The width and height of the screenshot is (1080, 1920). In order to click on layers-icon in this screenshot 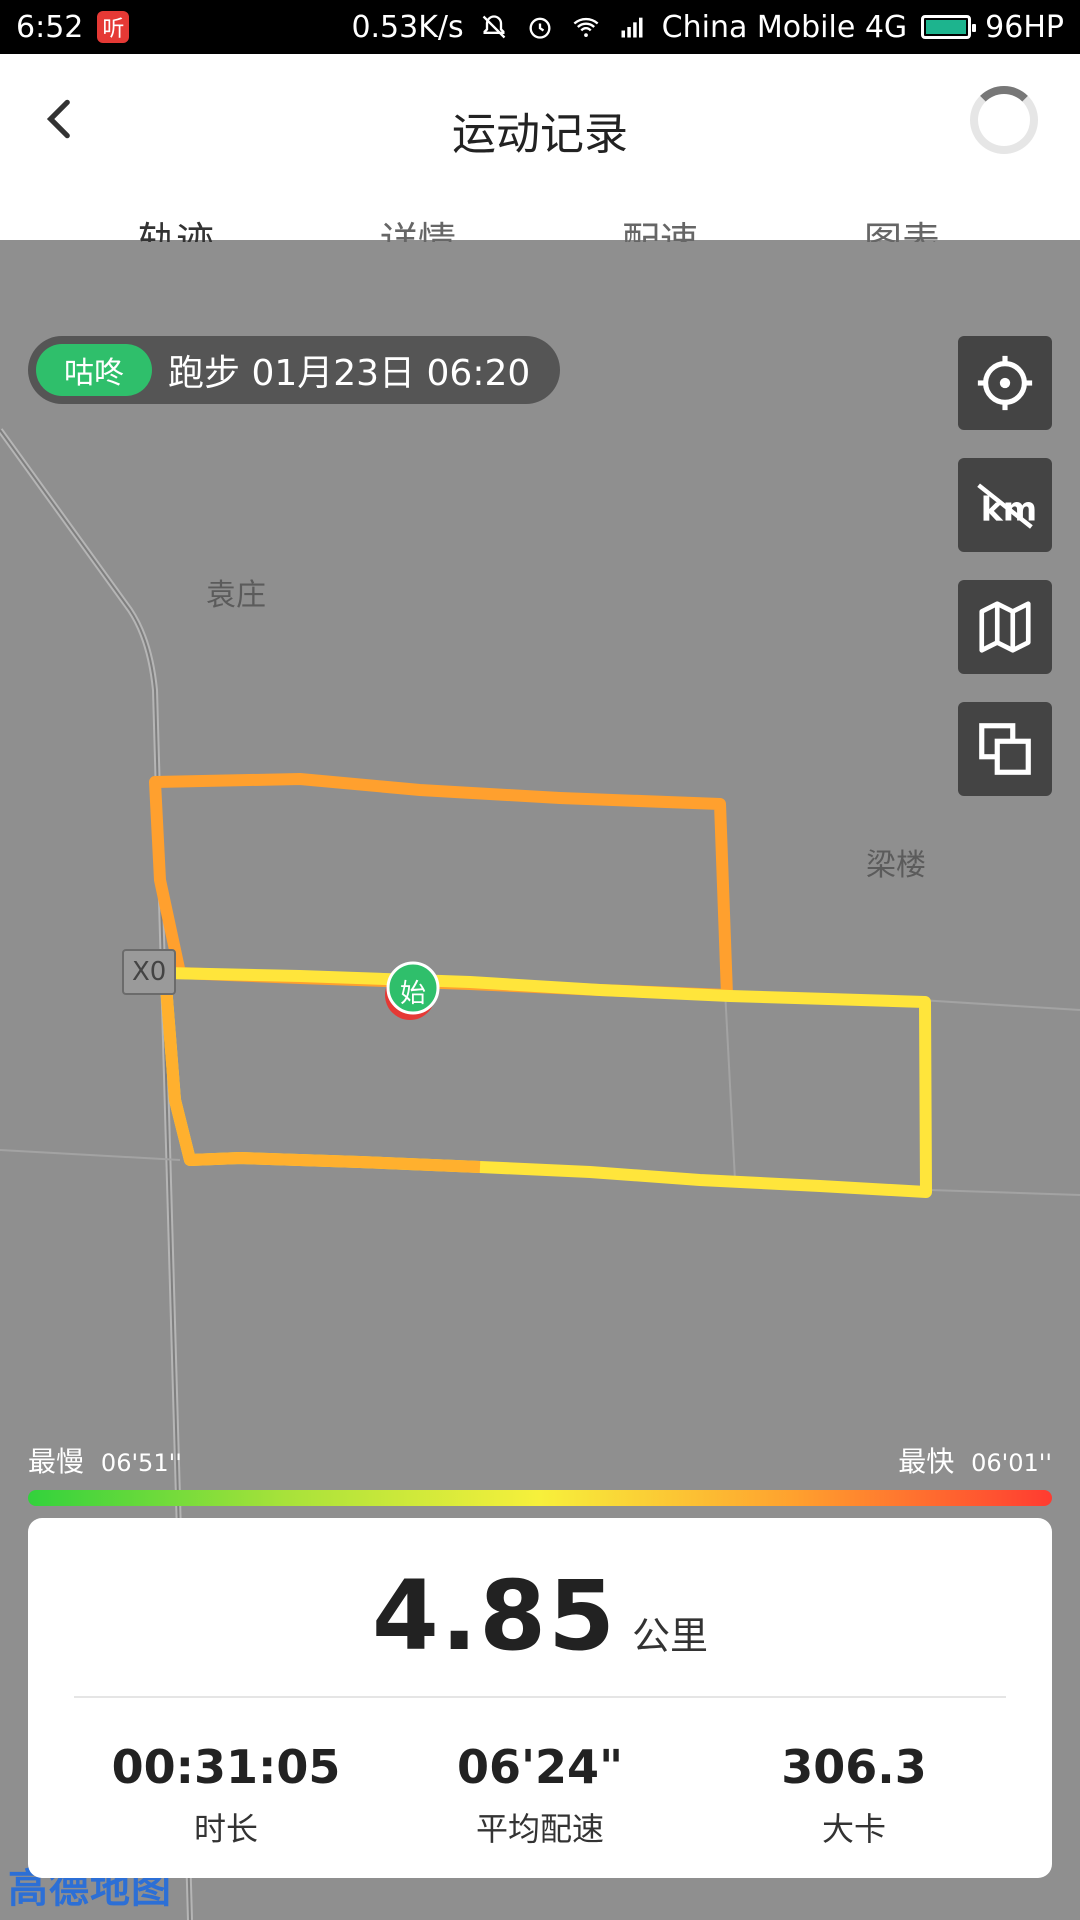, I will do `click(1005, 749)`.